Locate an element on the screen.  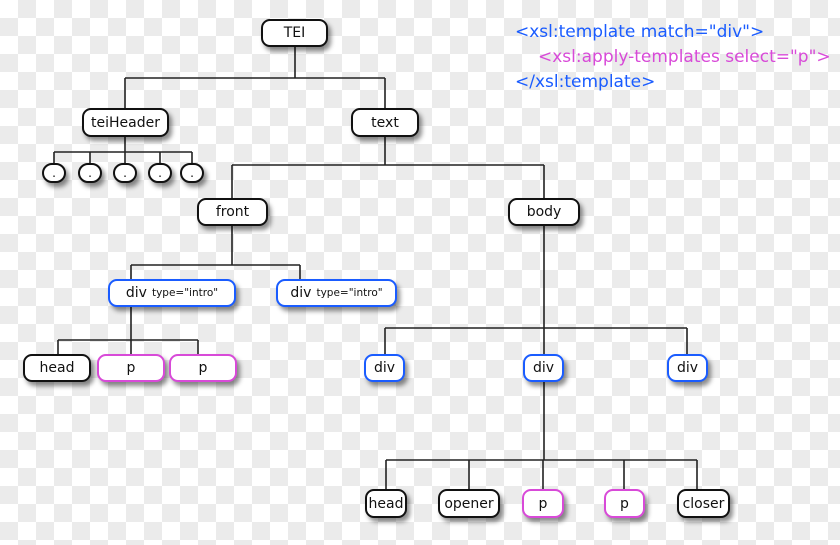
node-label: text is located at coordinates (385, 122).